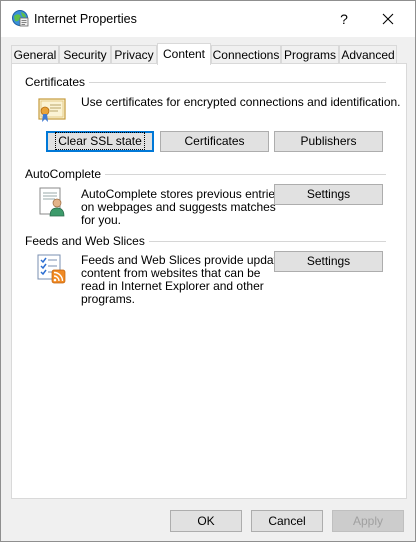  Describe the element at coordinates (85, 54) in the screenshot. I see `tab-security: Security` at that location.